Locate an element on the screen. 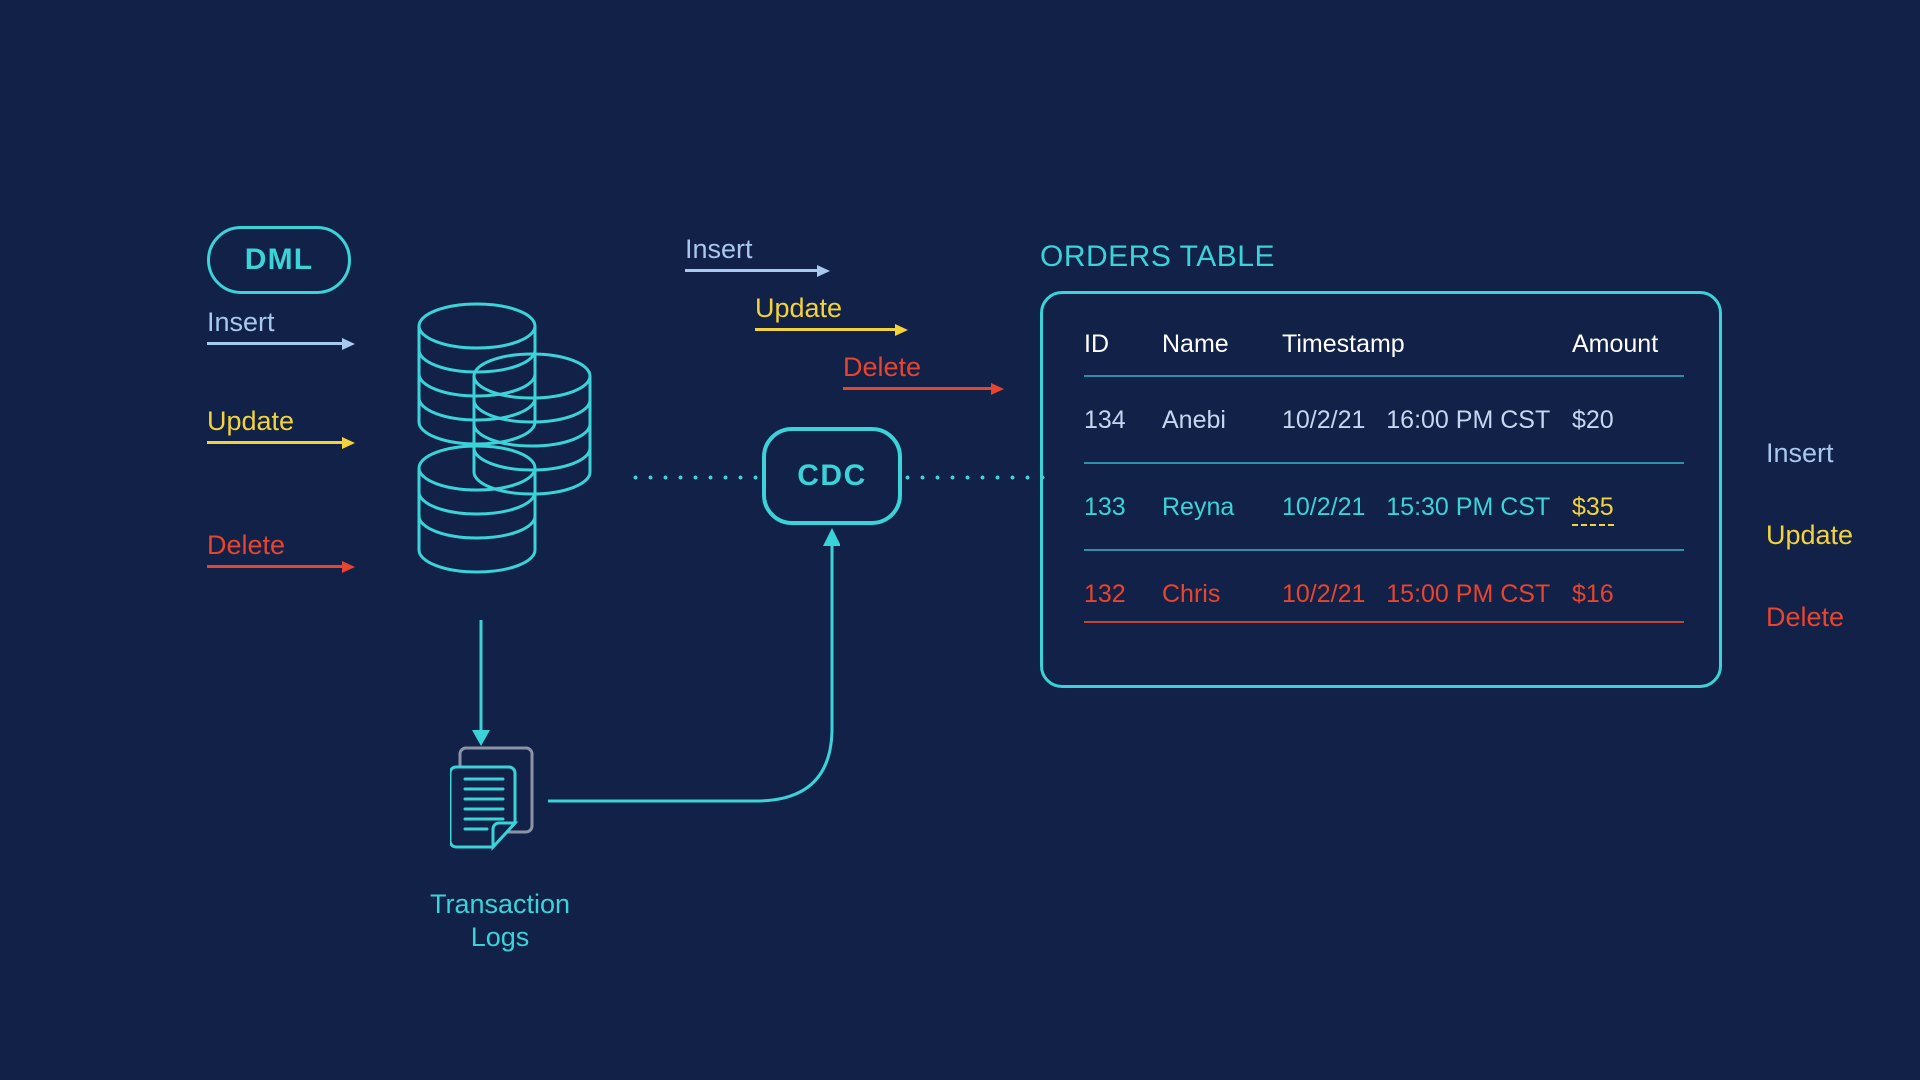 The image size is (1920, 1080). db-cylinder-lower-left is located at coordinates (477, 509).